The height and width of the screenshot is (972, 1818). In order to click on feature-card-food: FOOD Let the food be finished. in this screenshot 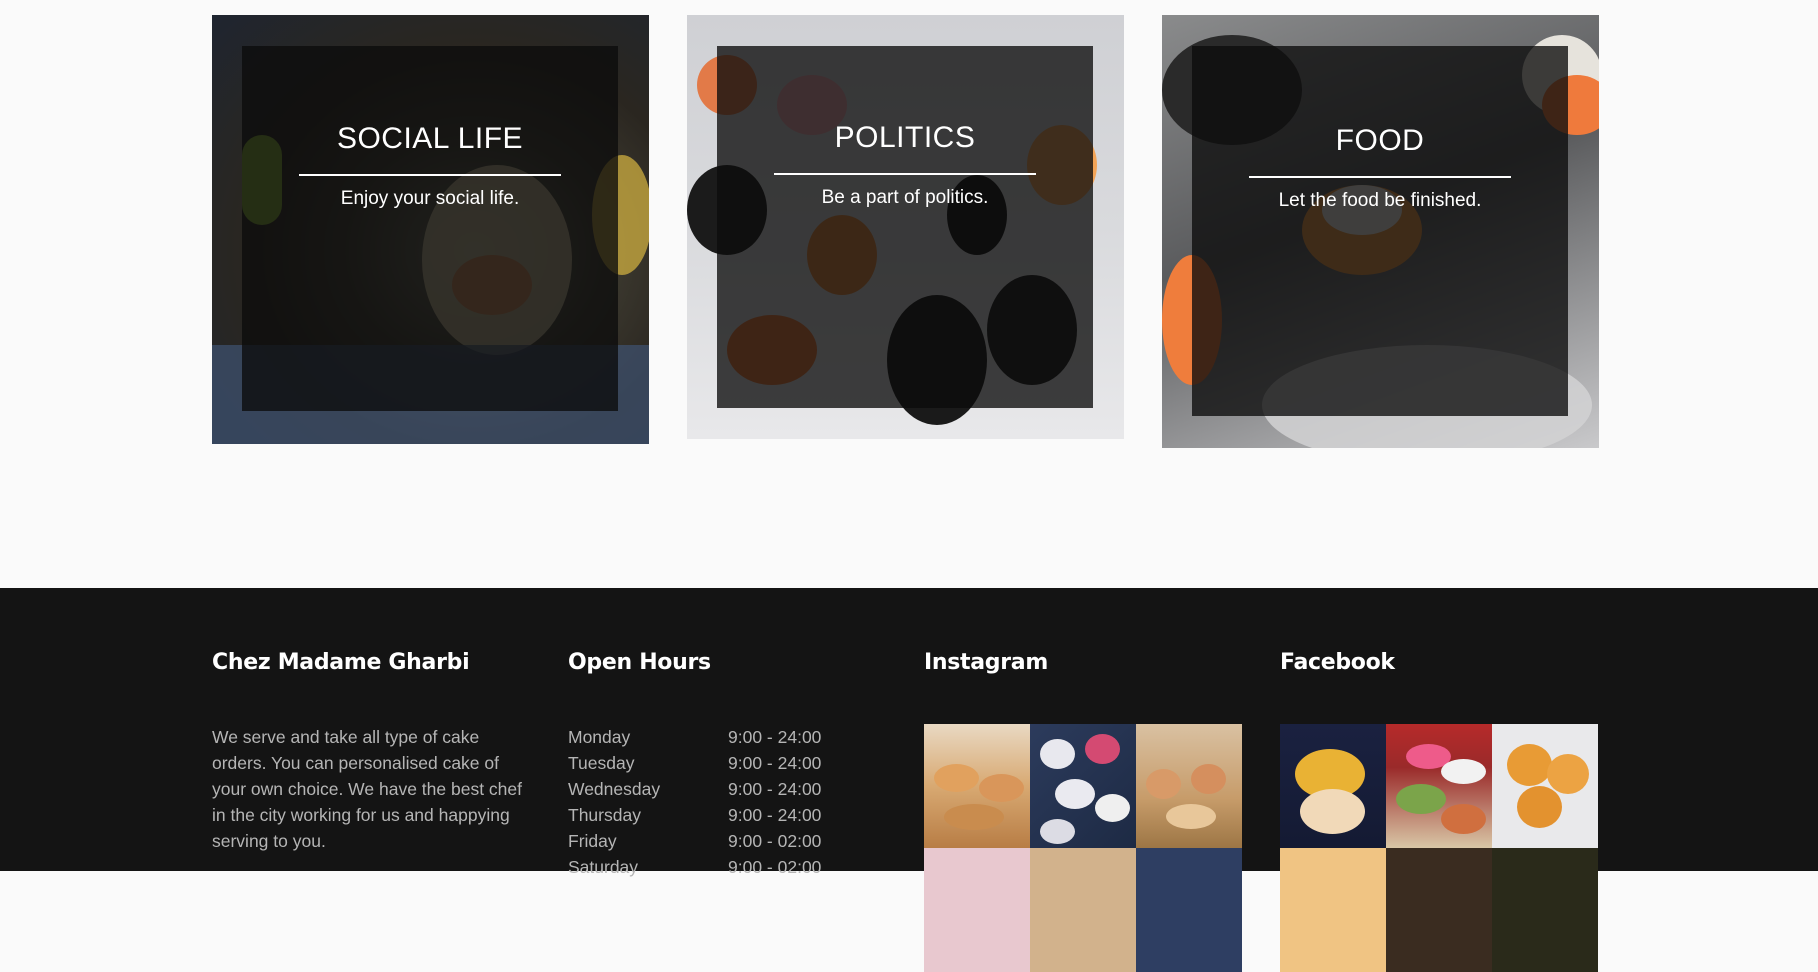, I will do `click(1380, 231)`.